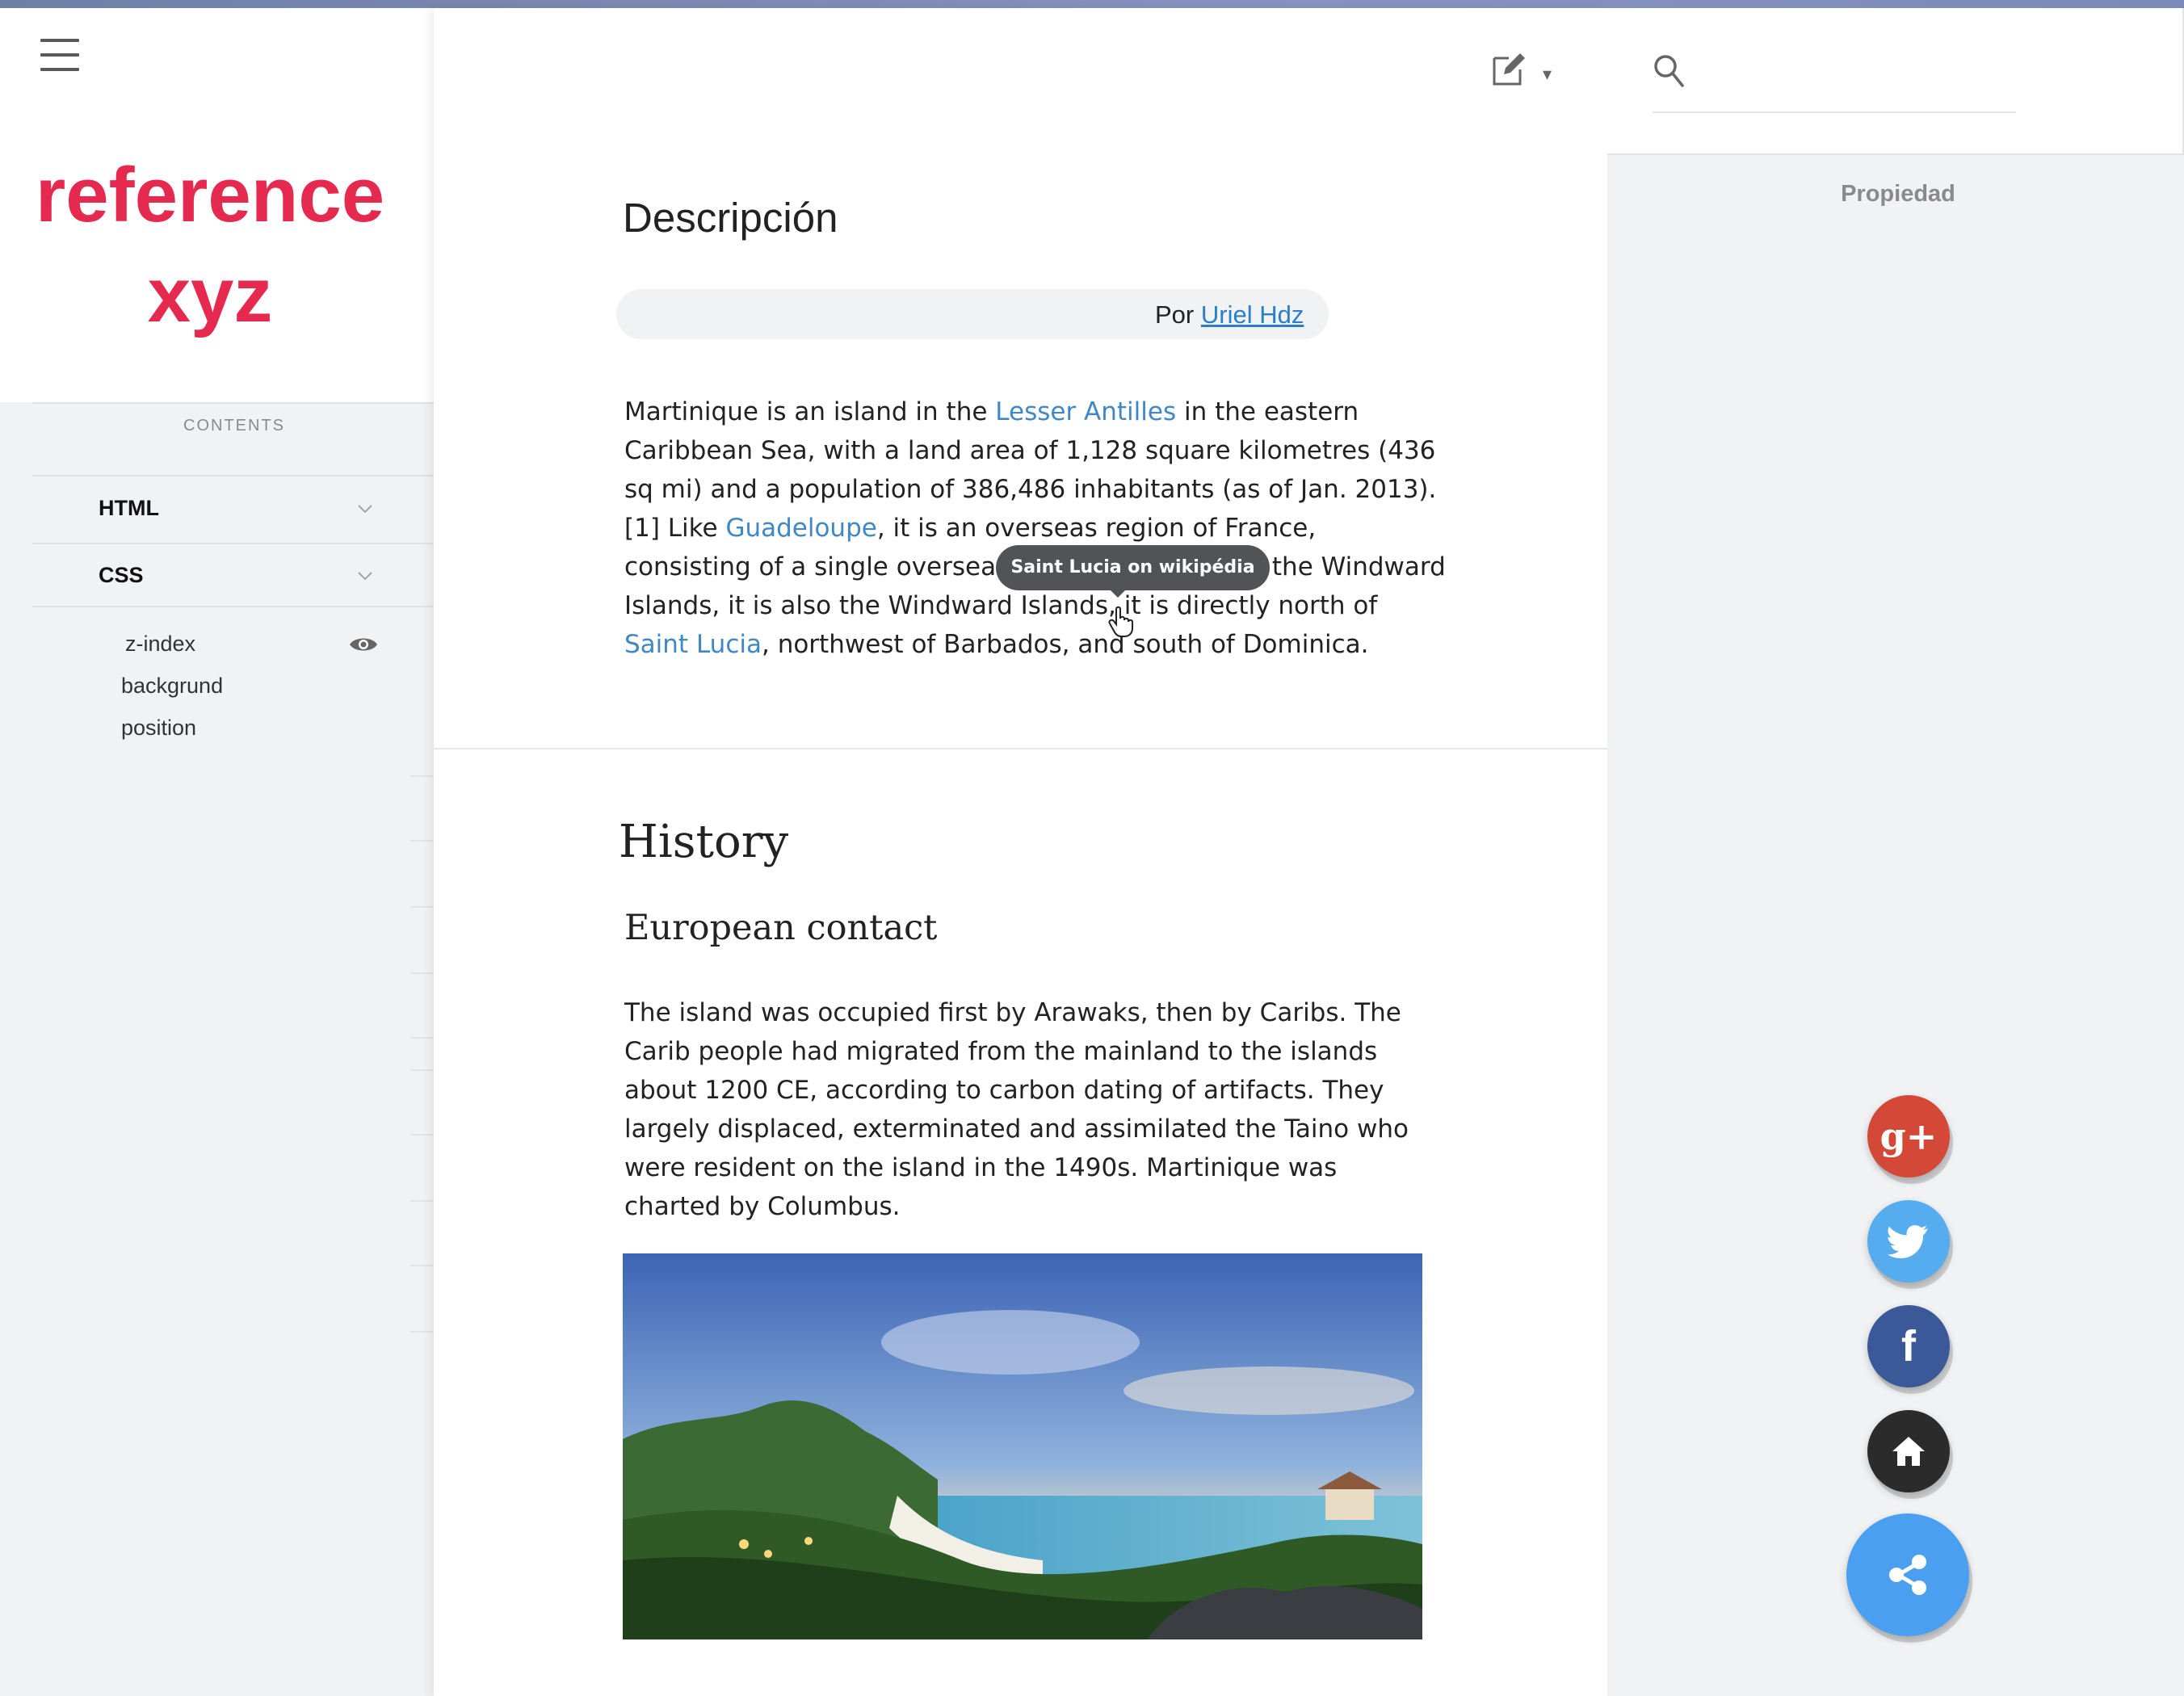  What do you see at coordinates (1669, 71) in the screenshot?
I see `search-icon` at bounding box center [1669, 71].